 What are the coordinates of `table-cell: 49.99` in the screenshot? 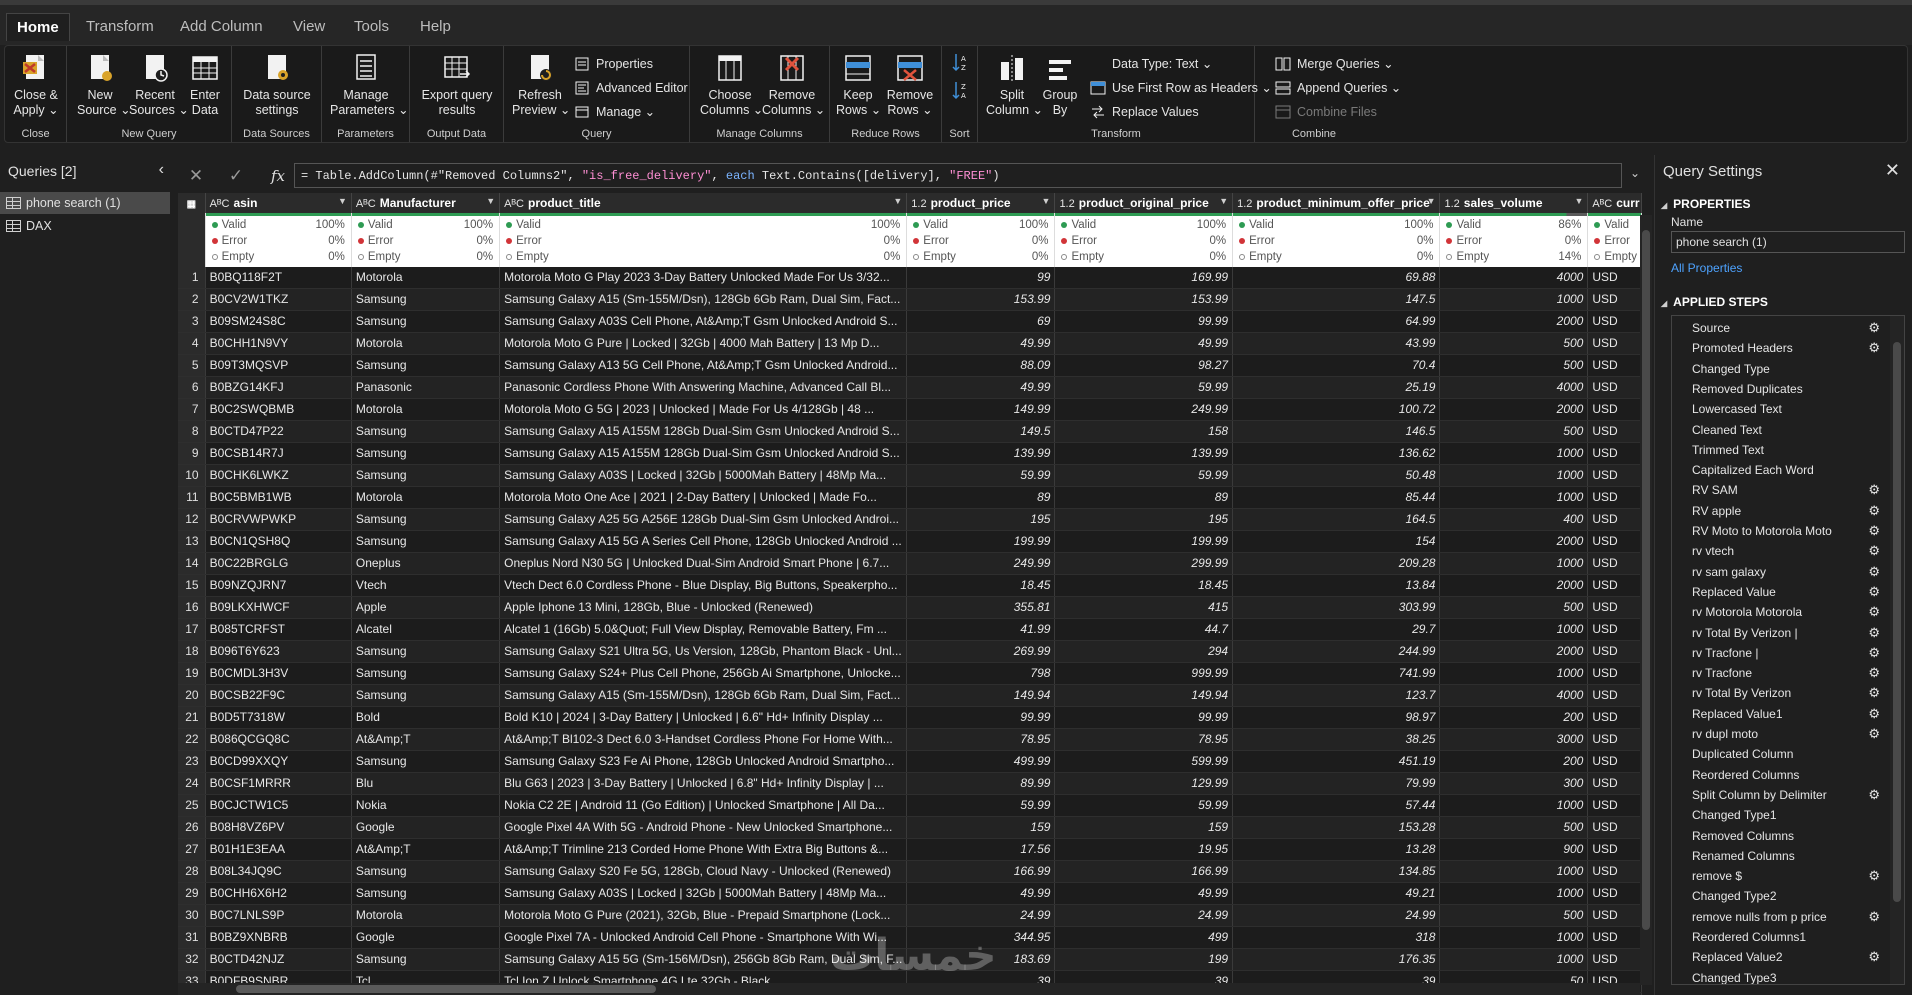 It's located at (981, 893).